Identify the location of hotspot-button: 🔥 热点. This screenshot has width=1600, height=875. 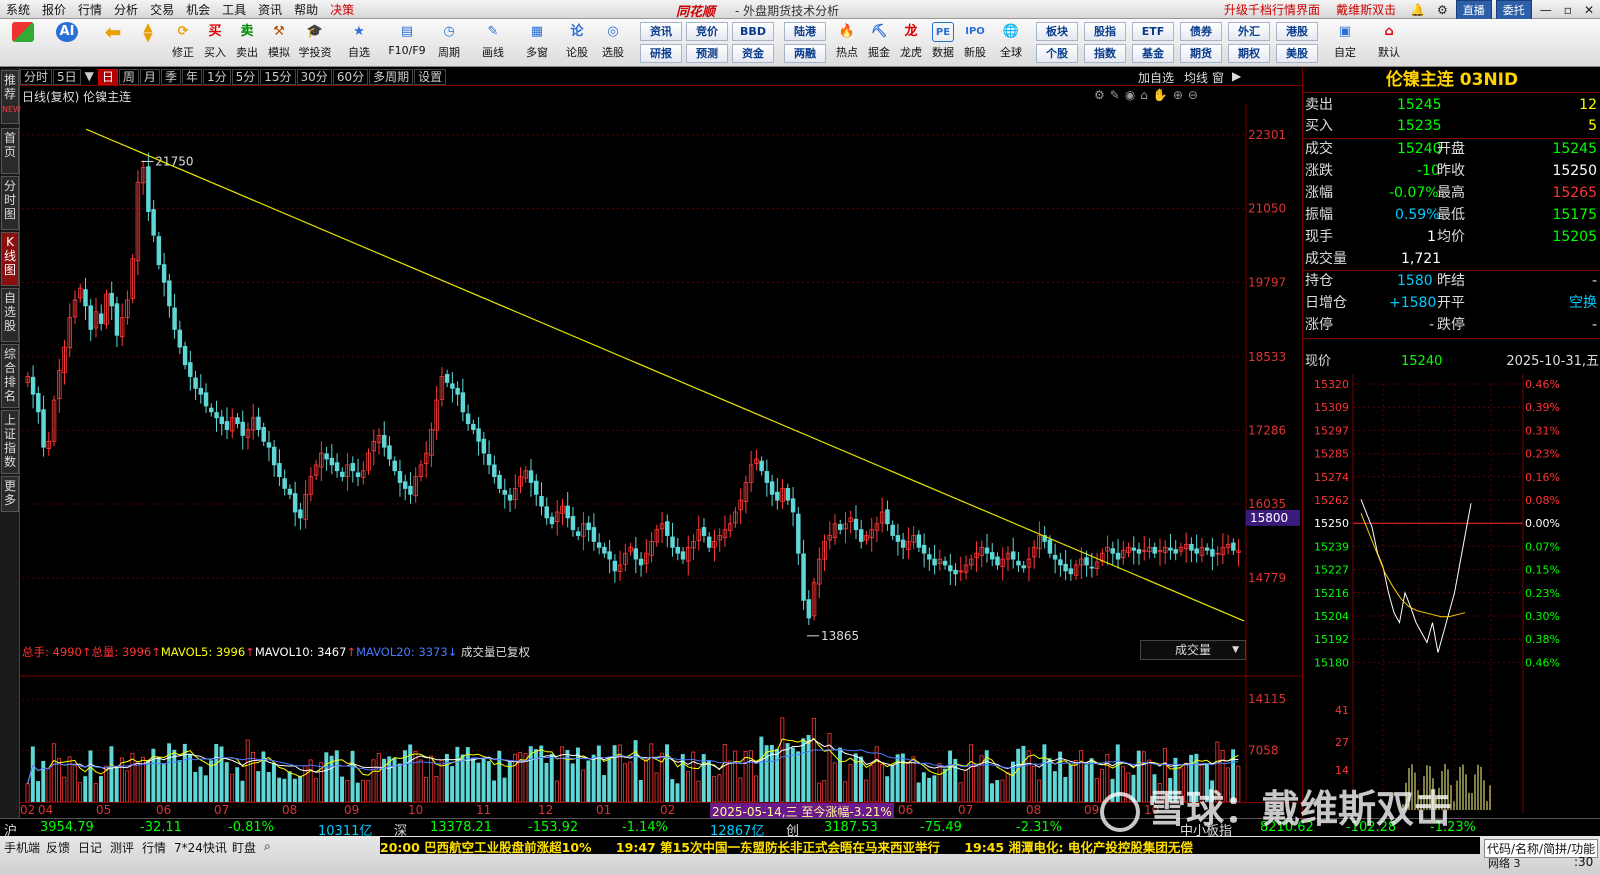
(847, 43).